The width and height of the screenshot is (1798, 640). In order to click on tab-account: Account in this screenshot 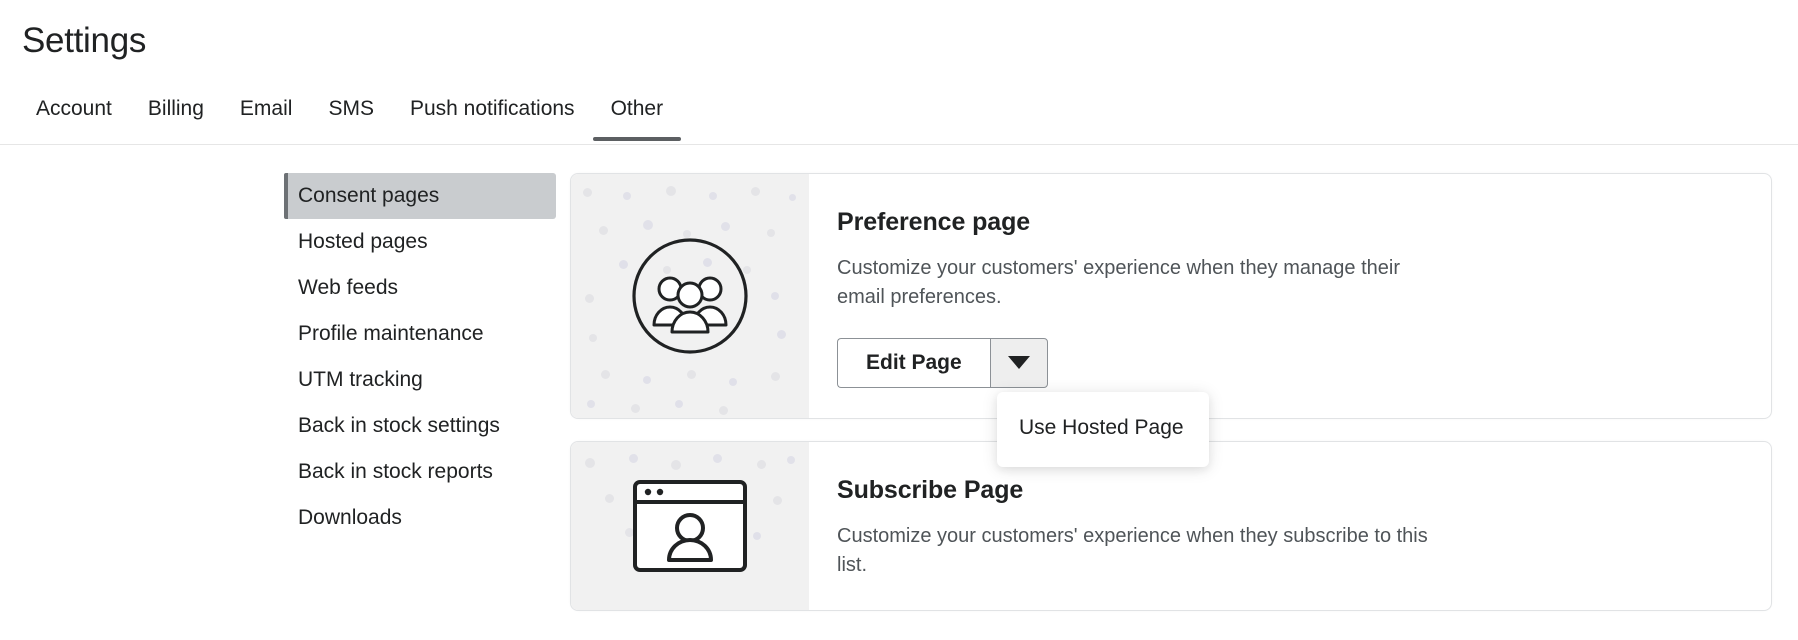, I will do `click(74, 109)`.